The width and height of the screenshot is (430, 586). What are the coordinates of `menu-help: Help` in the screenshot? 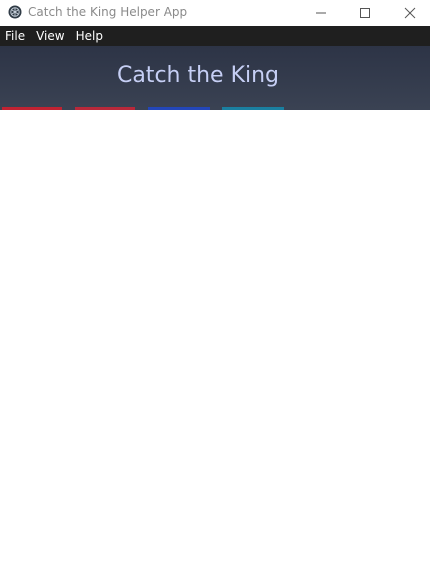 It's located at (90, 36).